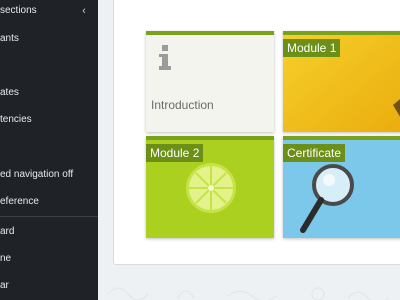  What do you see at coordinates (49, 259) in the screenshot?
I see `sidebar-item-home: ne` at bounding box center [49, 259].